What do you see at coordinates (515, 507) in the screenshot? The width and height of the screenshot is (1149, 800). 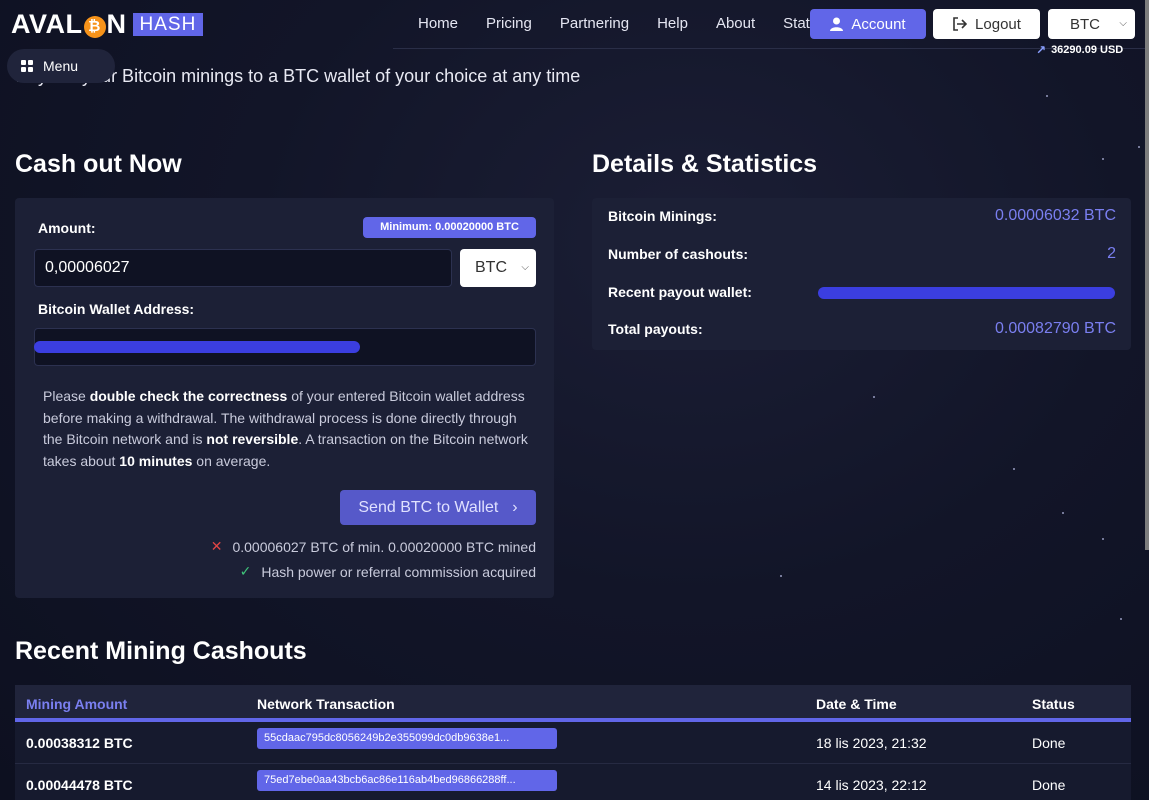 I see `chevron-right-icon: ›` at bounding box center [515, 507].